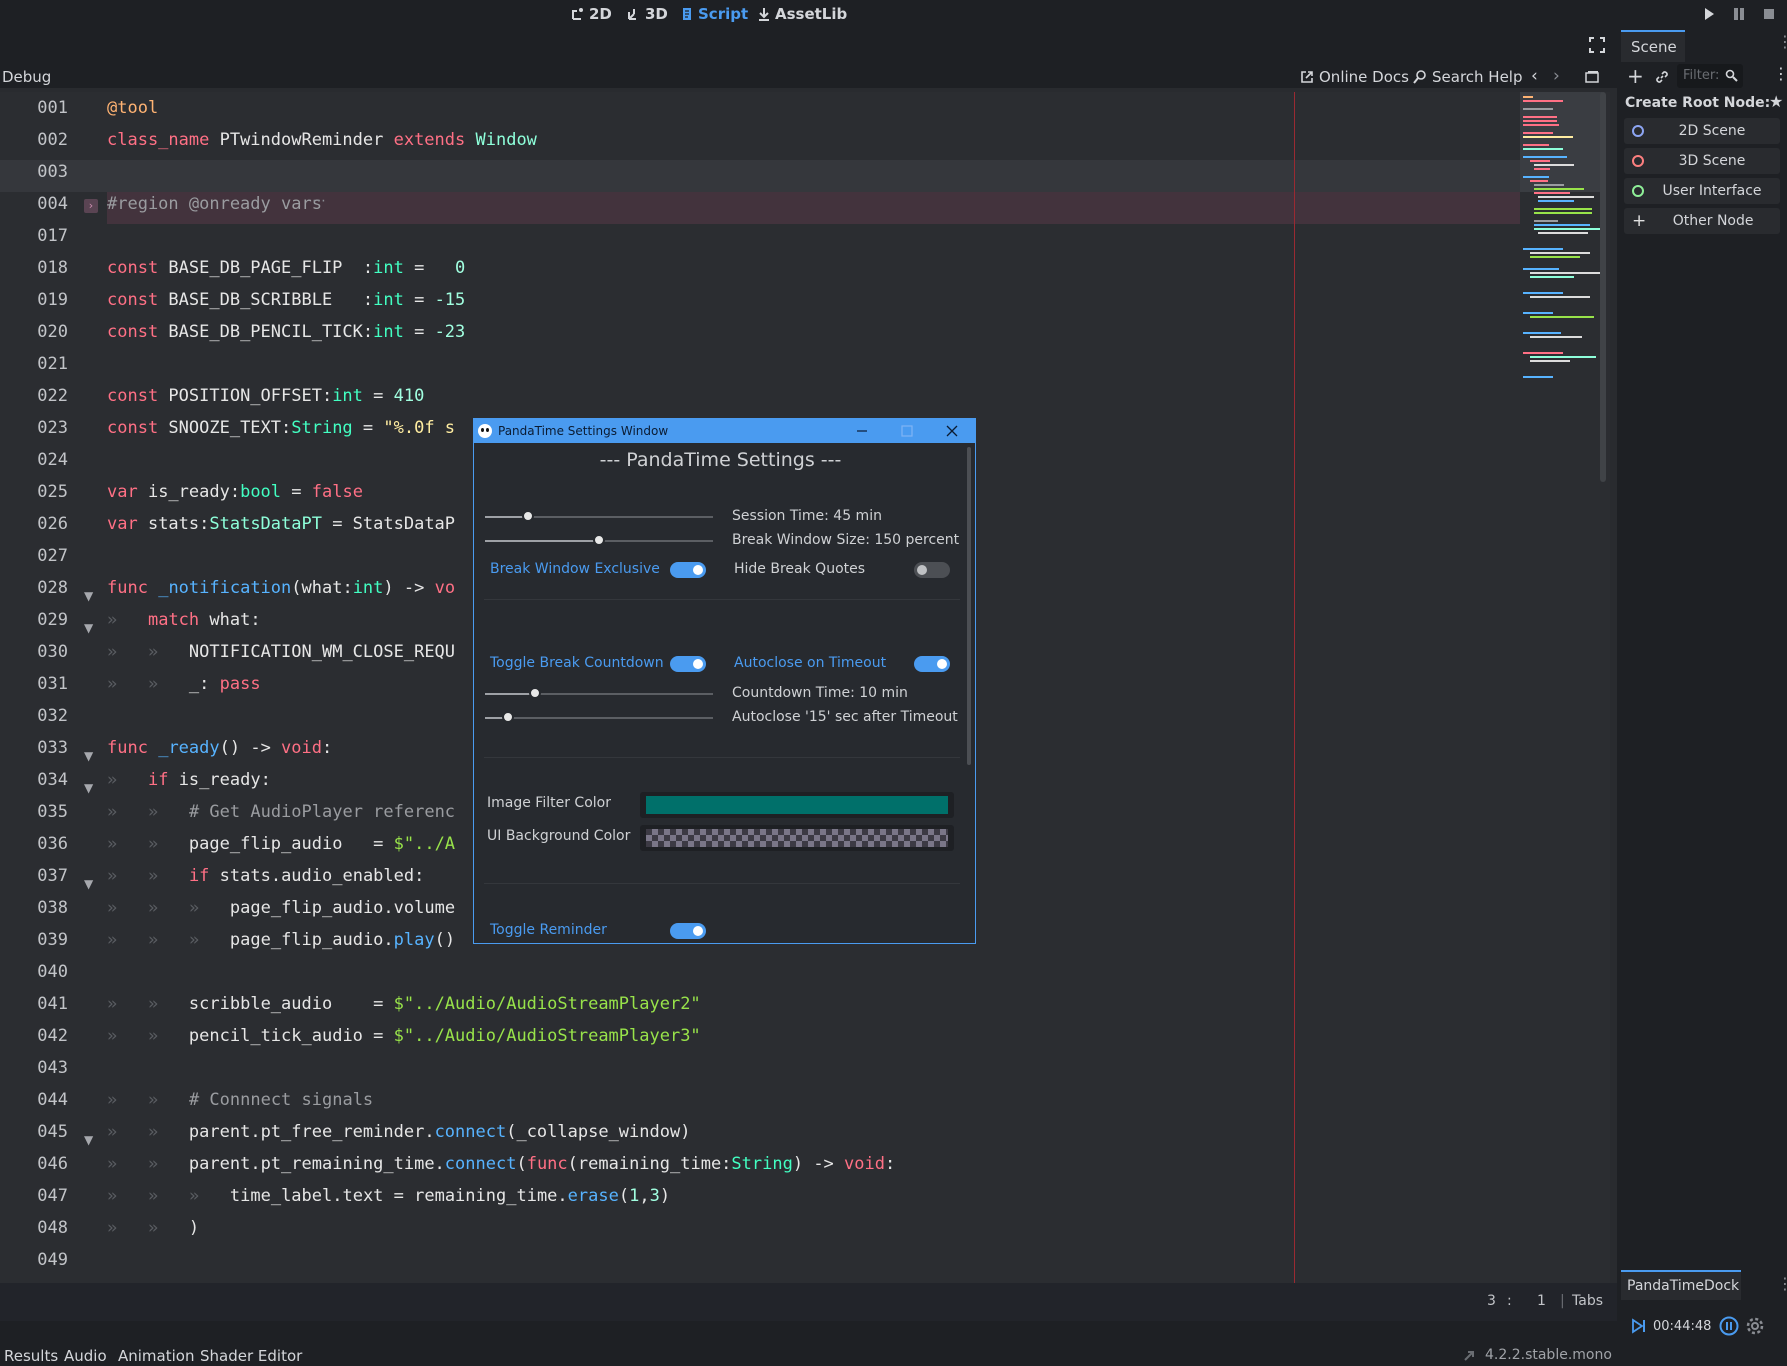 This screenshot has height=1366, width=1787. I want to click on code-line: » match what:, so click(184, 620).